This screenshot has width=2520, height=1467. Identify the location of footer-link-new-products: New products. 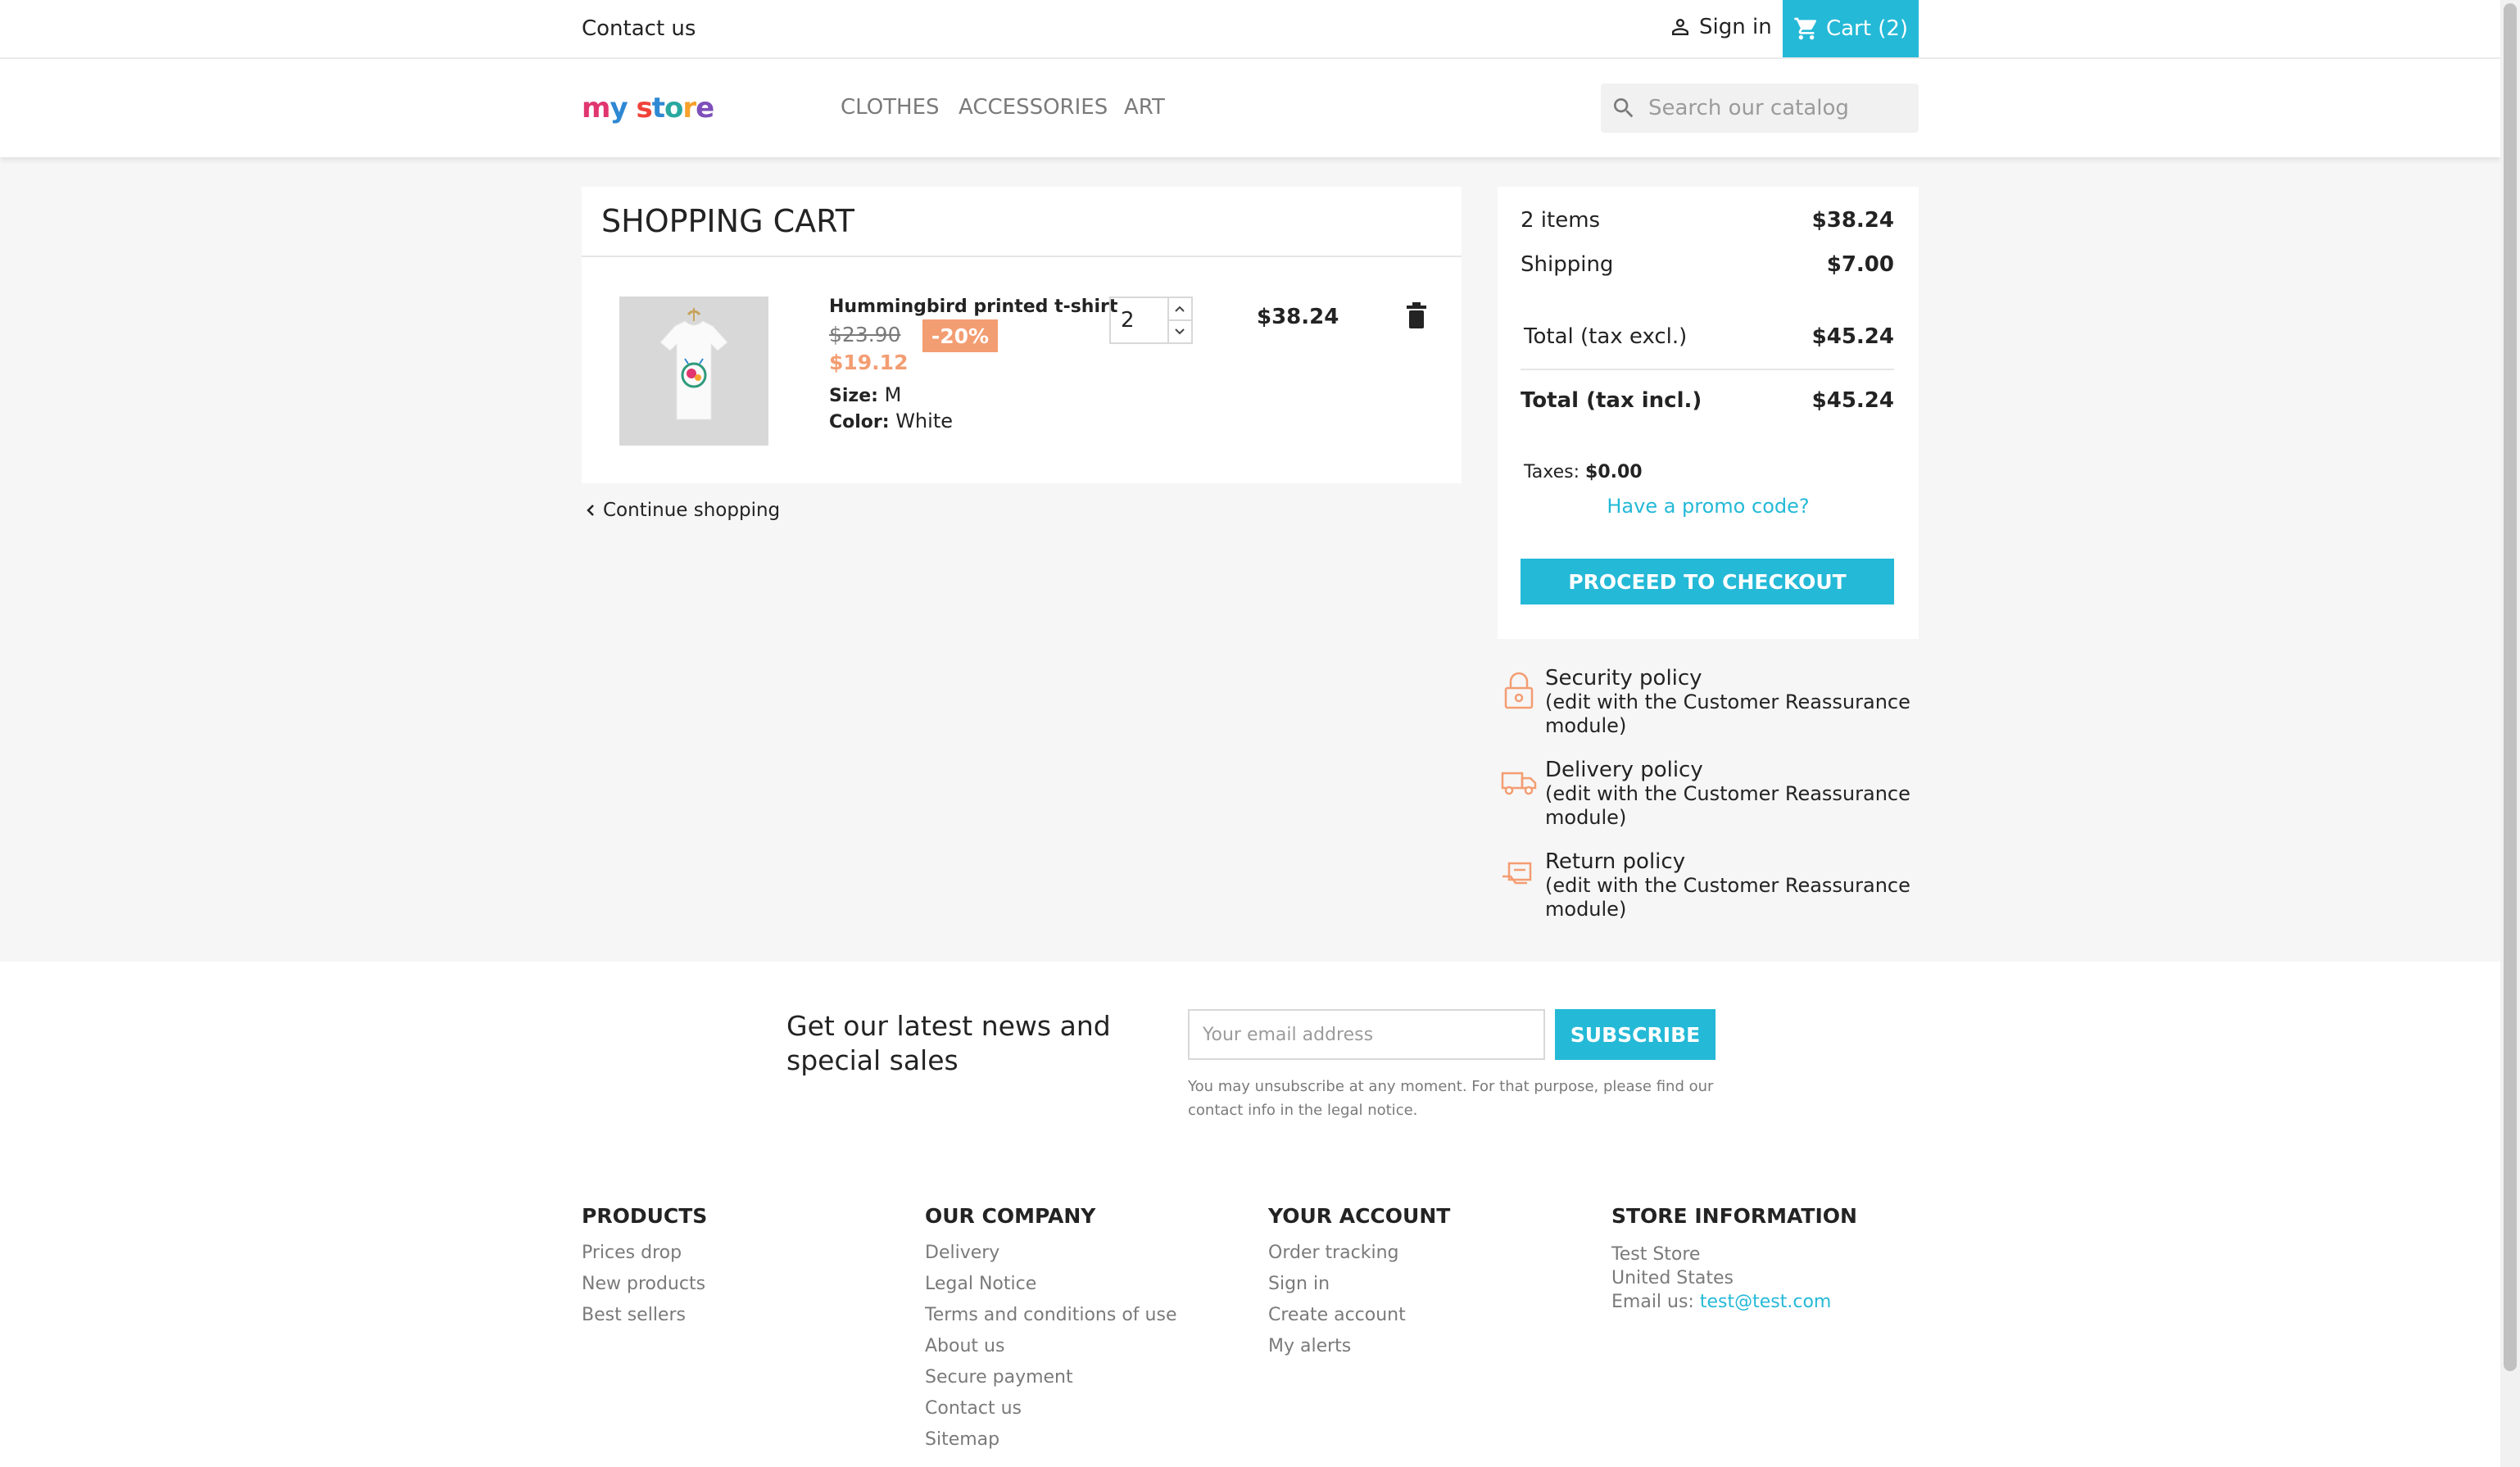
(746, 1289).